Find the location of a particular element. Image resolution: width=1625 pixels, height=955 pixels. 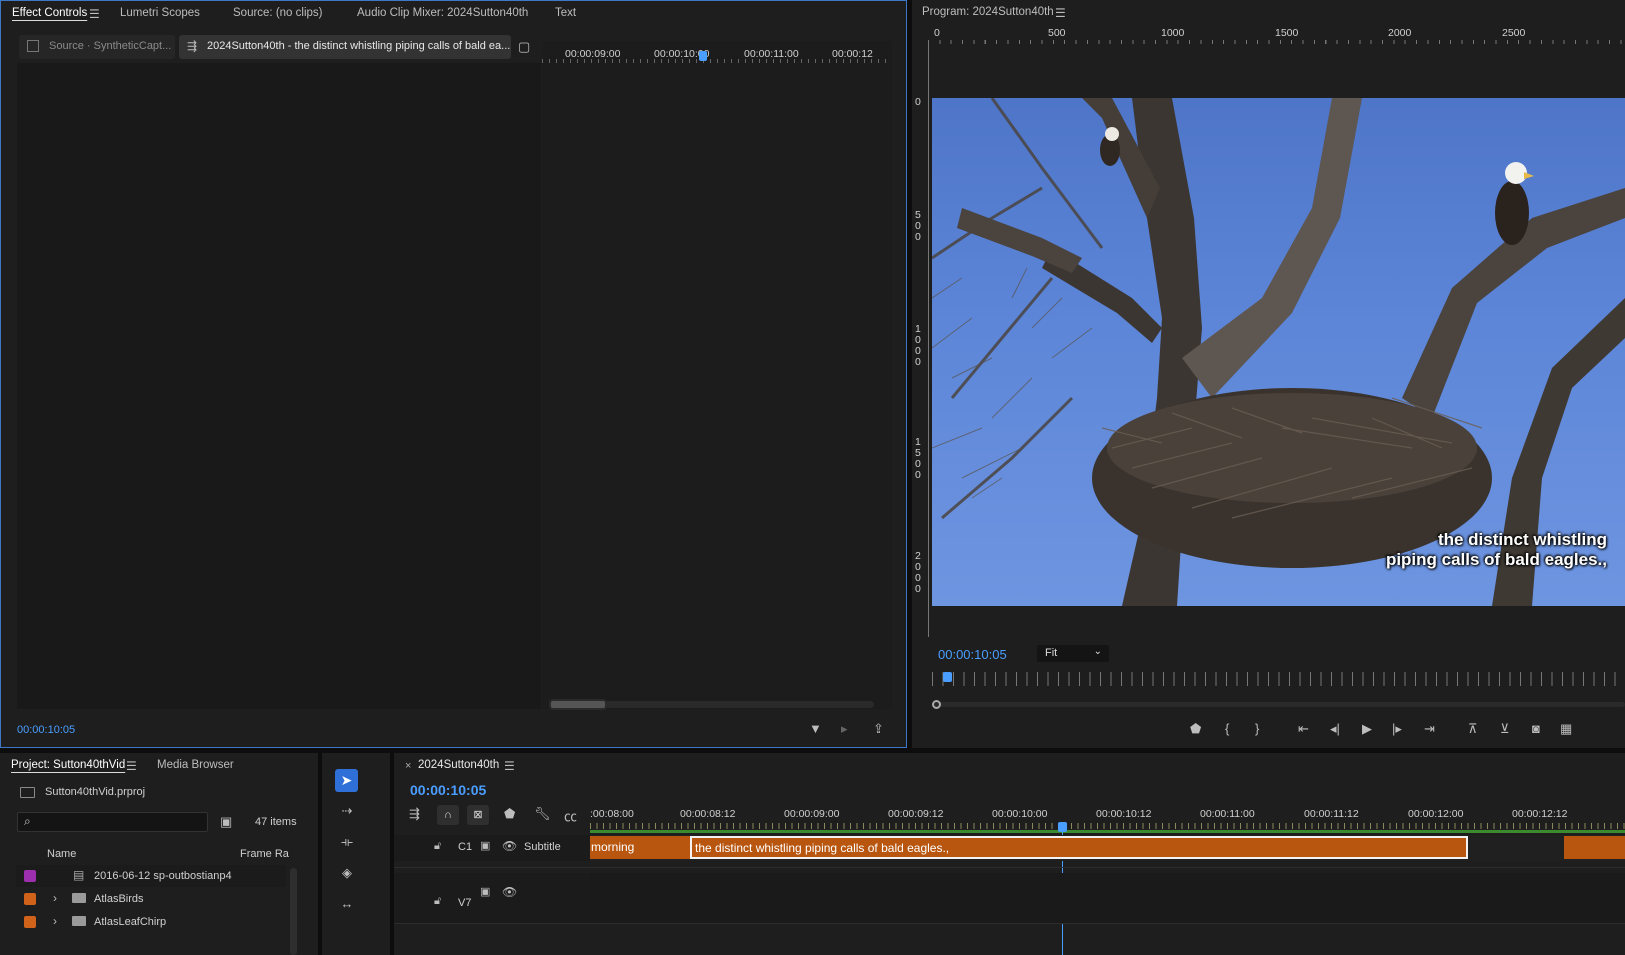

tab-audio-clip-mixer: Audio Clip Mixer: 2024Sutton40th is located at coordinates (442, 13).